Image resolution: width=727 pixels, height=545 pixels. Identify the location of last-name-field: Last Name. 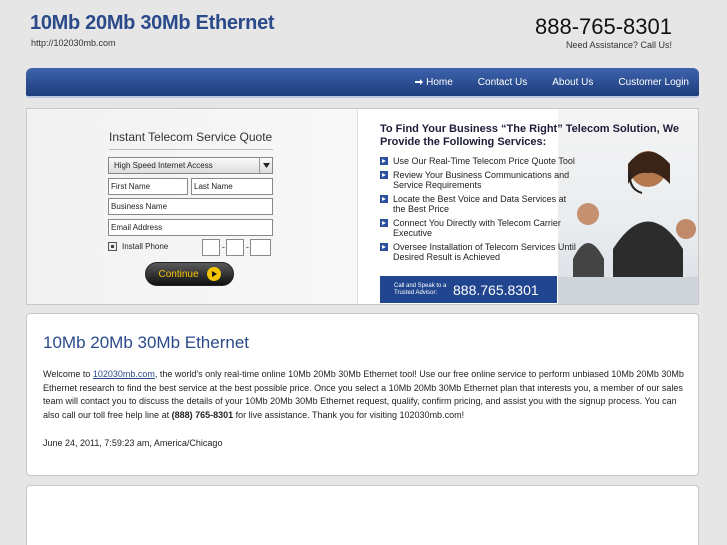
(232, 186).